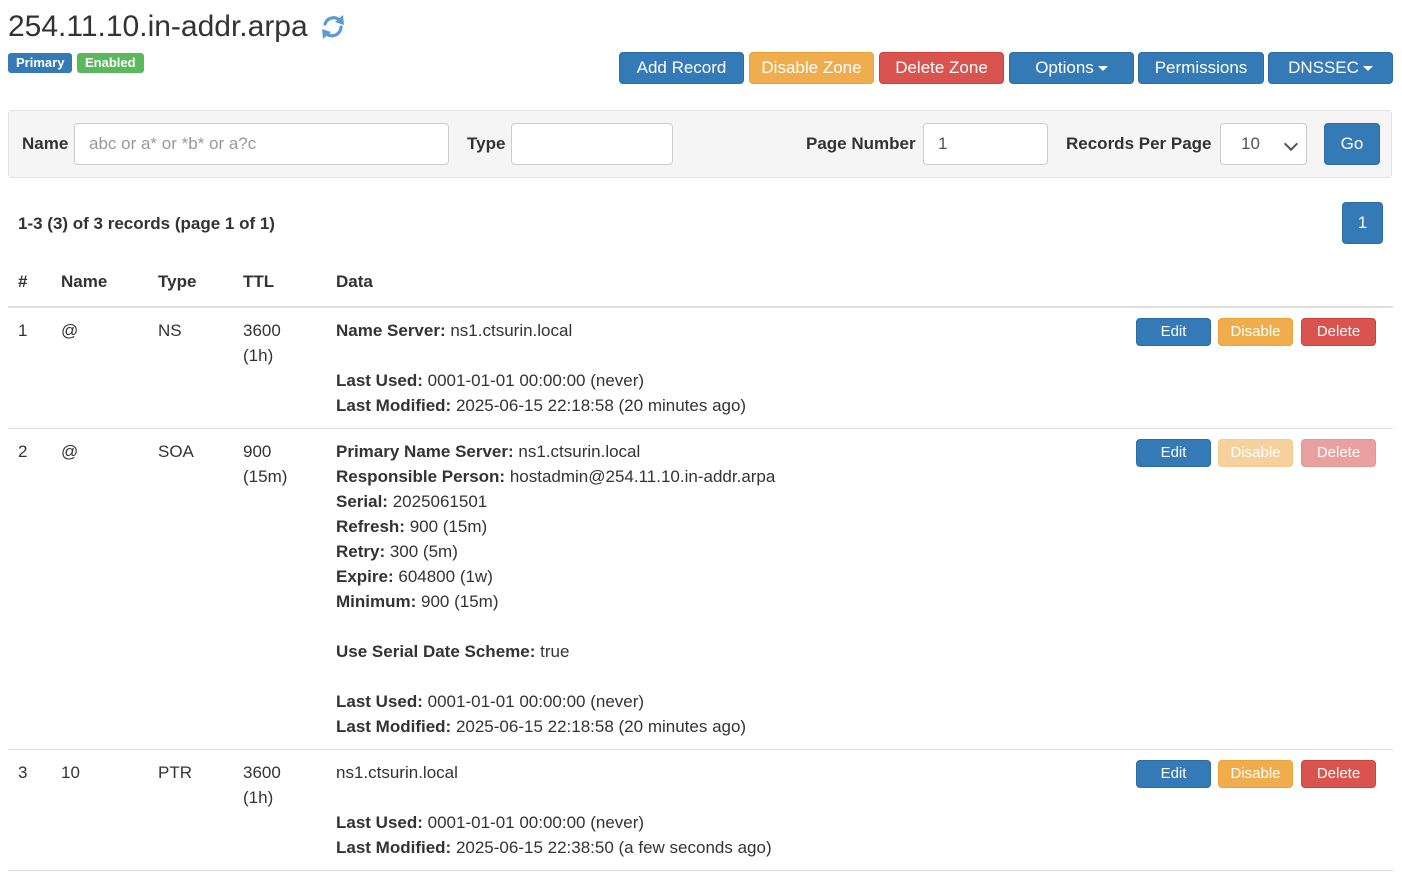  What do you see at coordinates (1250, 143) in the screenshot?
I see `records-per-page-value: 10` at bounding box center [1250, 143].